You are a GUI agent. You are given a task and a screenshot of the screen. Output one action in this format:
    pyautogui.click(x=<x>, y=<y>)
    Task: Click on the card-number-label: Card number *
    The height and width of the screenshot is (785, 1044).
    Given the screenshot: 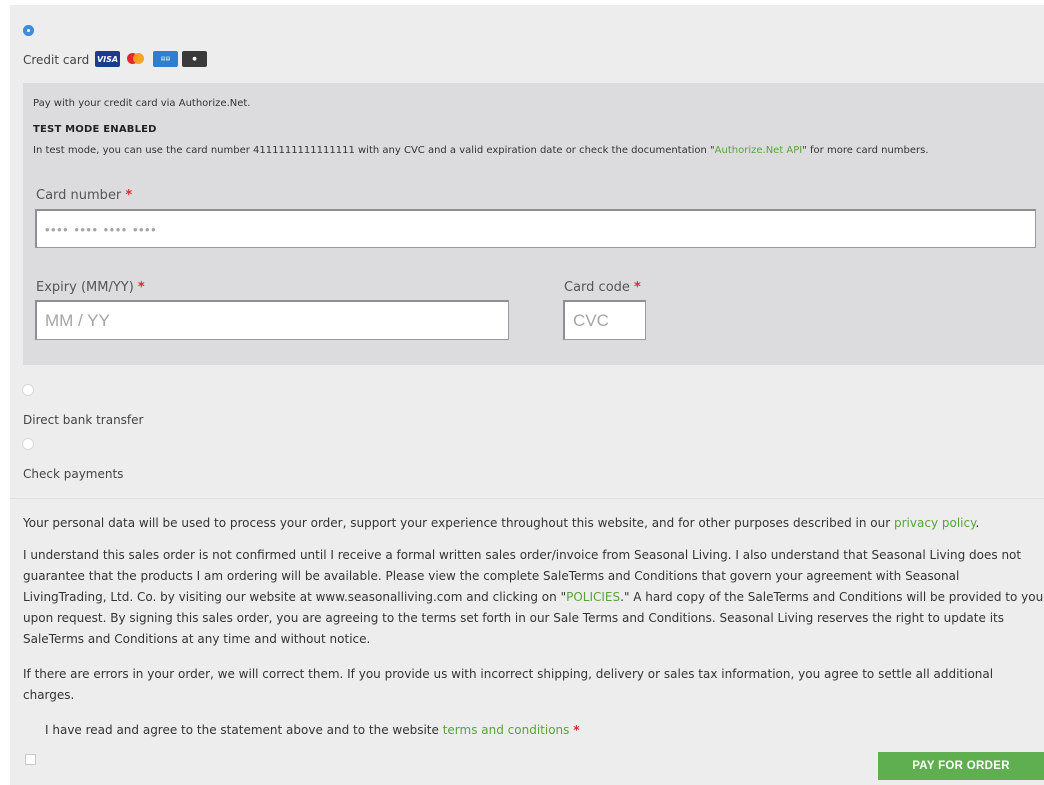 What is the action you would take?
    pyautogui.click(x=84, y=195)
    